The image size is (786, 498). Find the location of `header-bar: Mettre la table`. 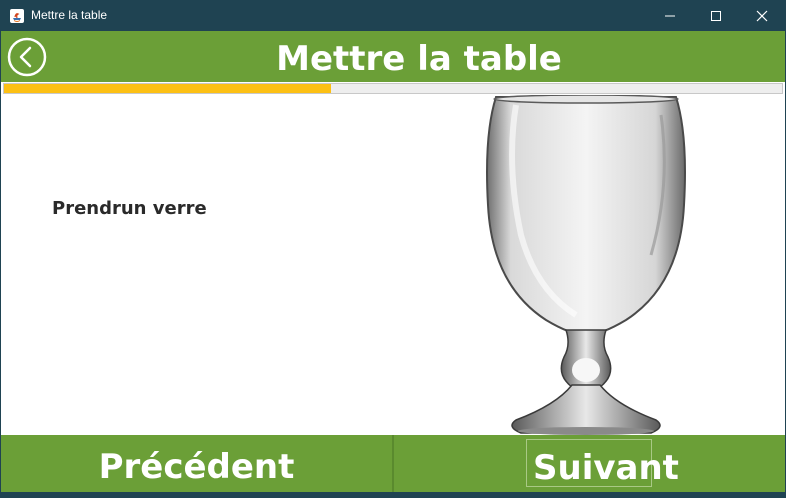

header-bar: Mettre la table is located at coordinates (393, 56).